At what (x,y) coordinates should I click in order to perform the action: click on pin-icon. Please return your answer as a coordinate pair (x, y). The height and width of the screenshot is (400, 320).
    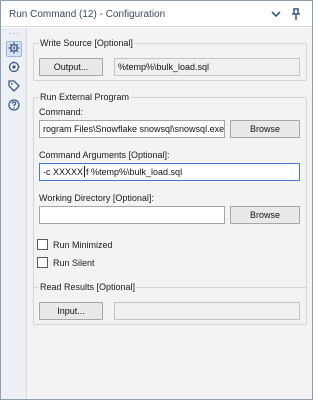
    Looking at the image, I should click on (296, 14).